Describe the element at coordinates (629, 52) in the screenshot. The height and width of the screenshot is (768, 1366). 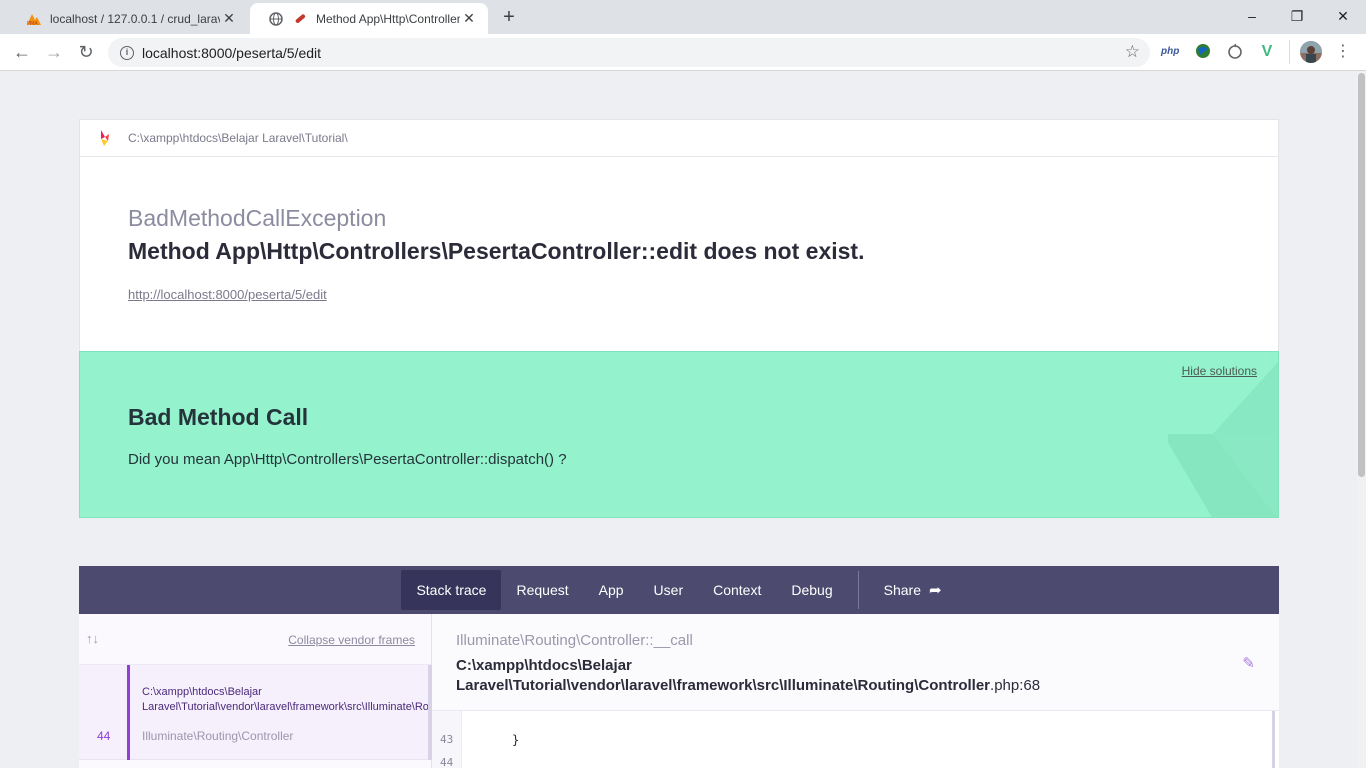
I see `address-bar: i localhost:8000/peserta/5/edit ☆` at that location.